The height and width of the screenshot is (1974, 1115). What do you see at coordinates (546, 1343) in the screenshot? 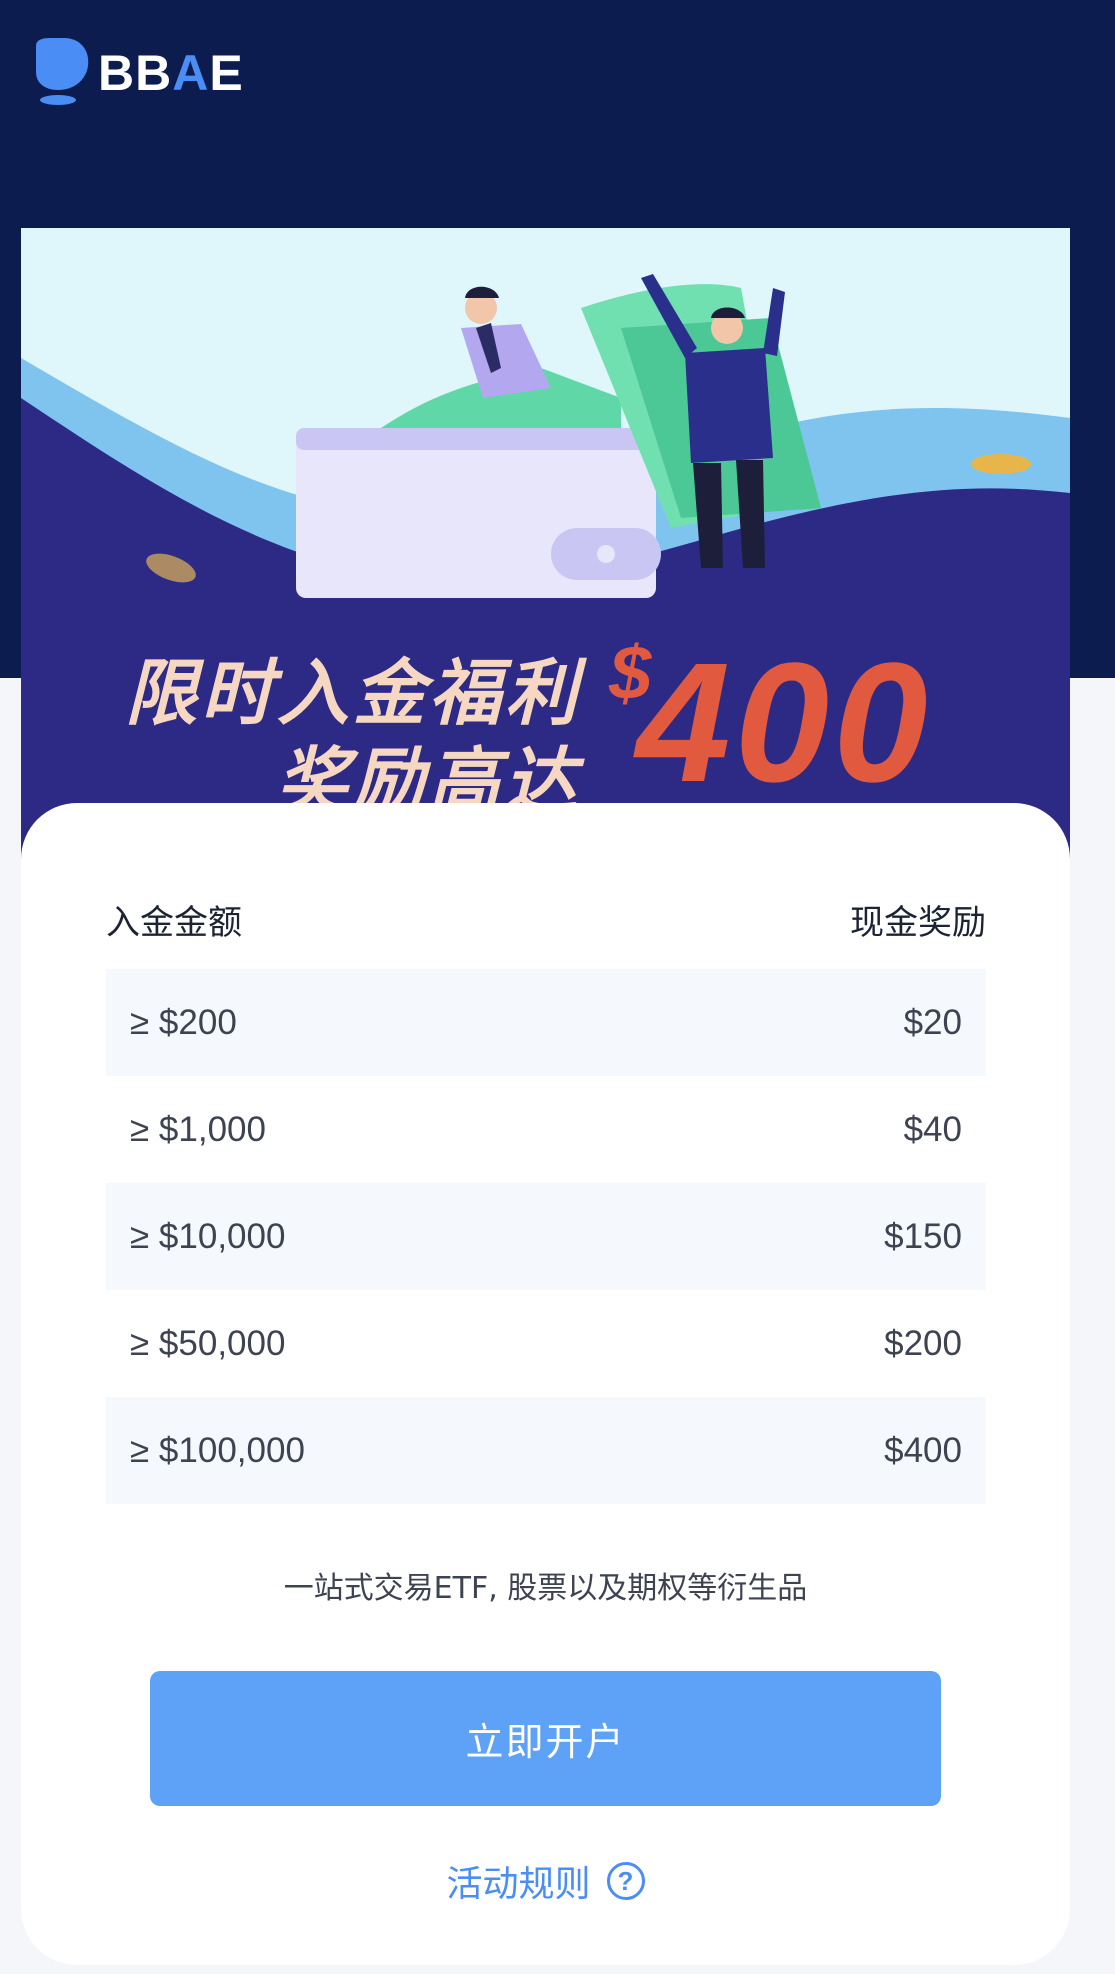
I see `table-row: ≥ $50,000 $200` at bounding box center [546, 1343].